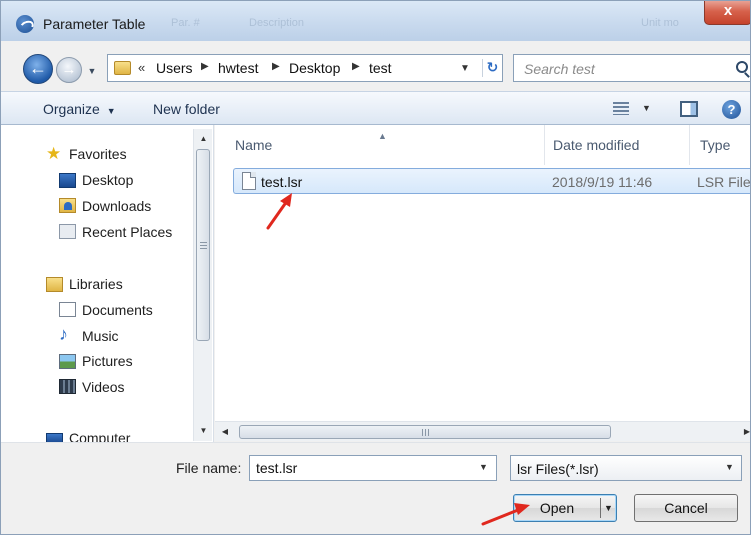  Describe the element at coordinates (141, 67) in the screenshot. I see `breadcrumb-overflow: «` at that location.